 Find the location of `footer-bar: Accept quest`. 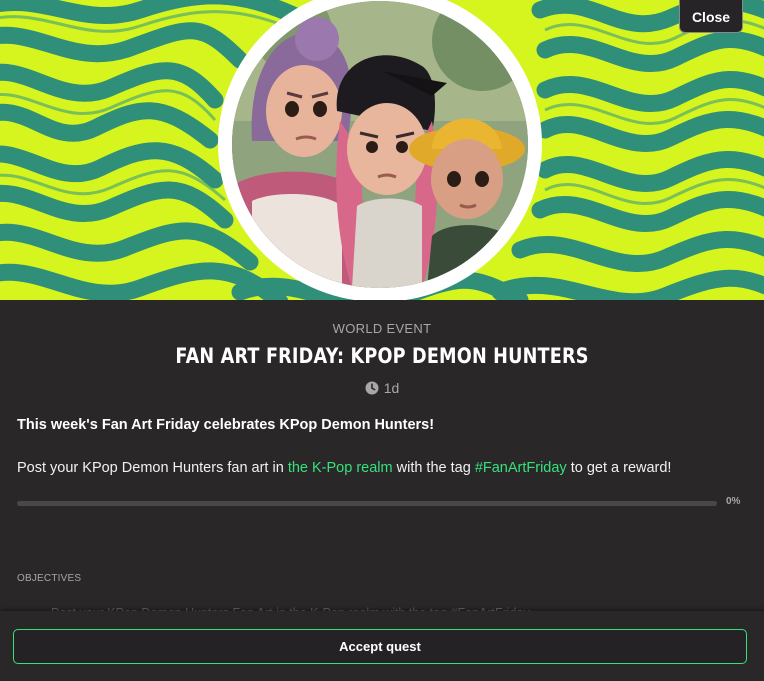

footer-bar: Accept quest is located at coordinates (382, 646).